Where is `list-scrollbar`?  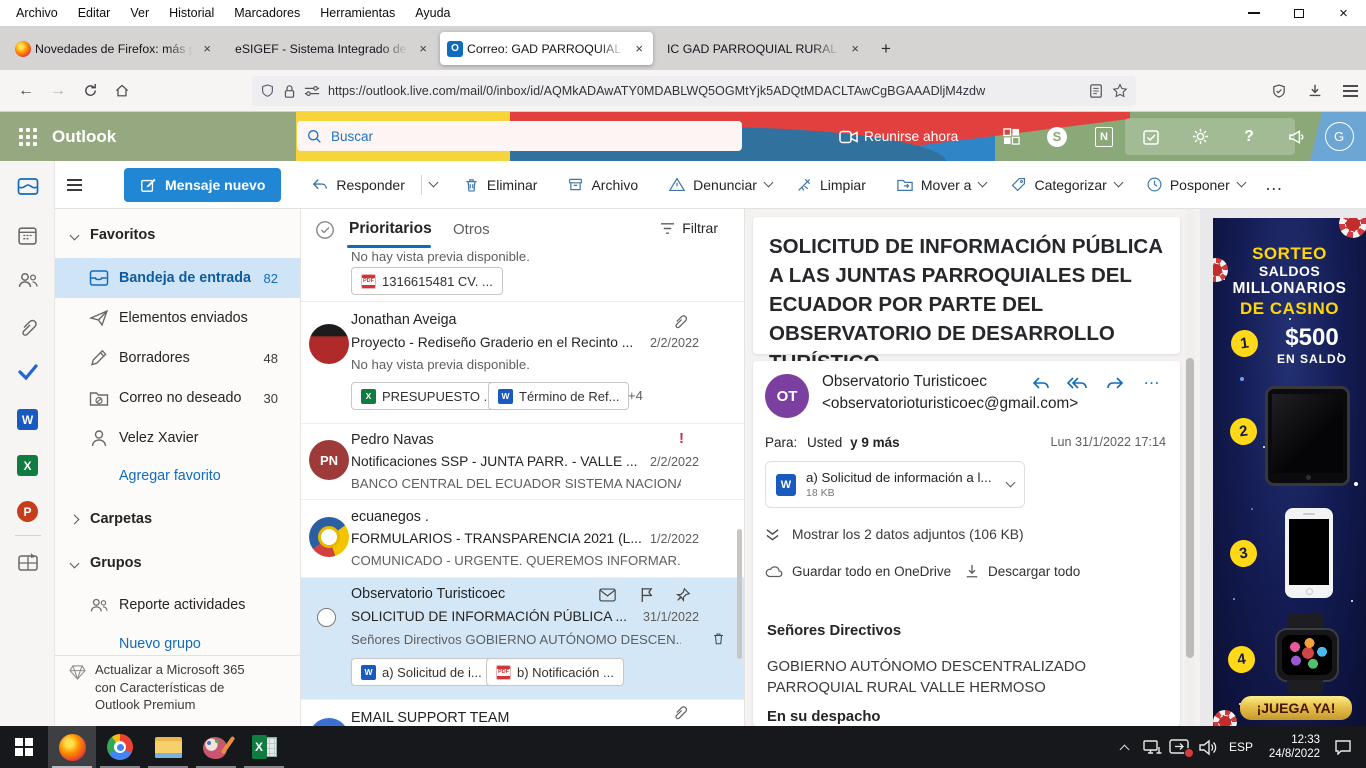 list-scrollbar is located at coordinates (739, 594).